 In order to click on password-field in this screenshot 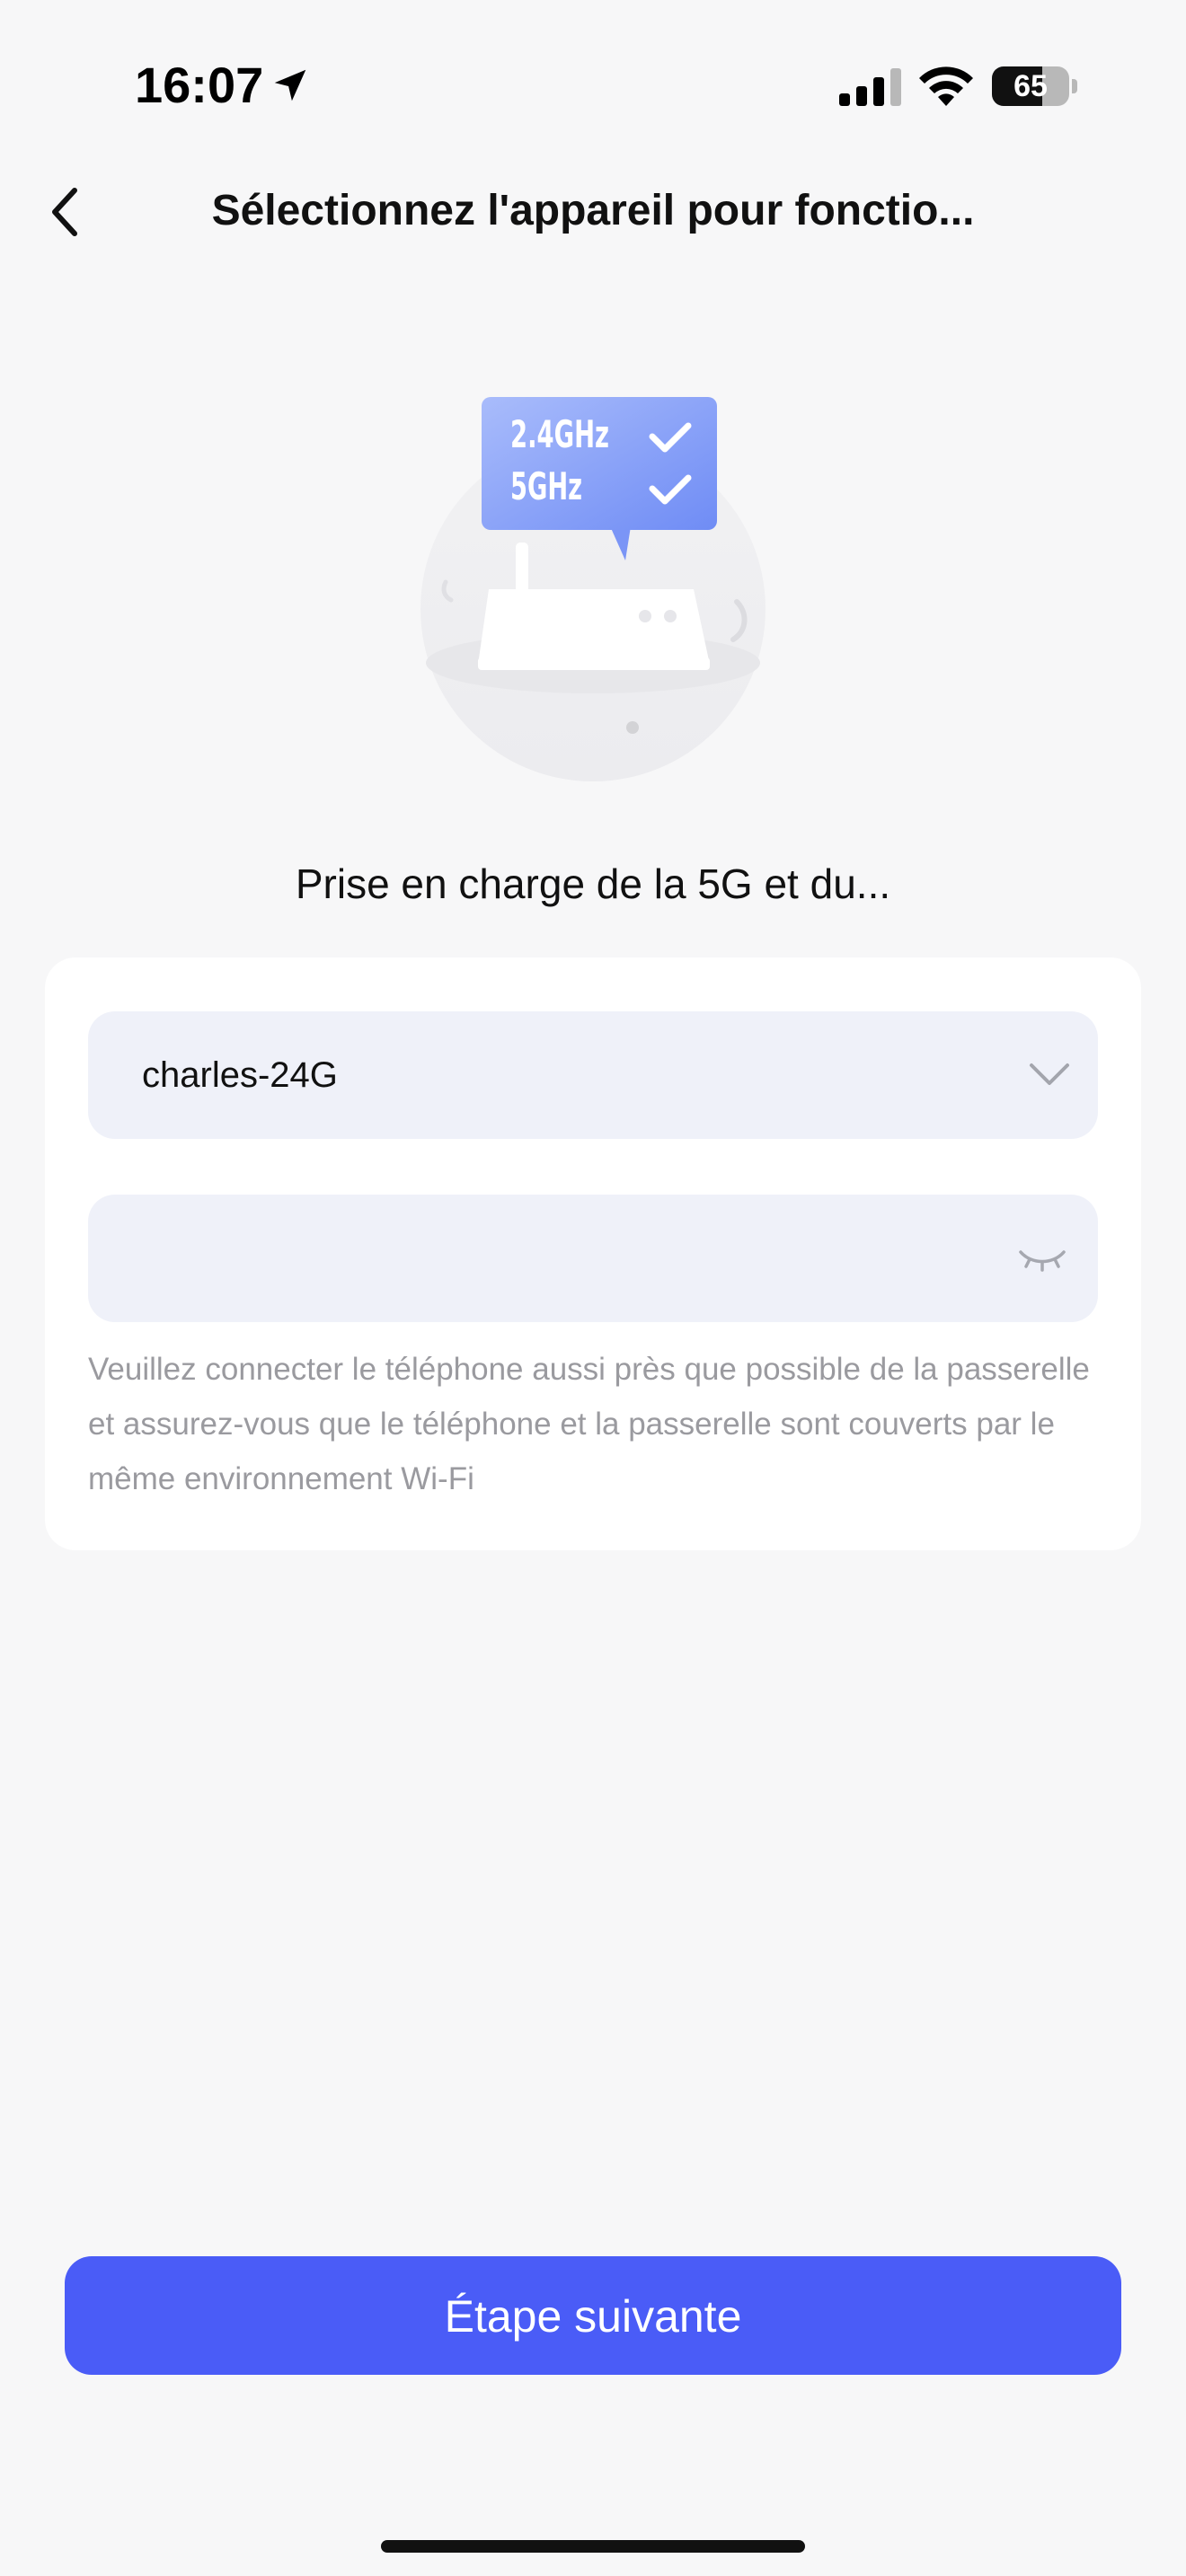, I will do `click(593, 1259)`.